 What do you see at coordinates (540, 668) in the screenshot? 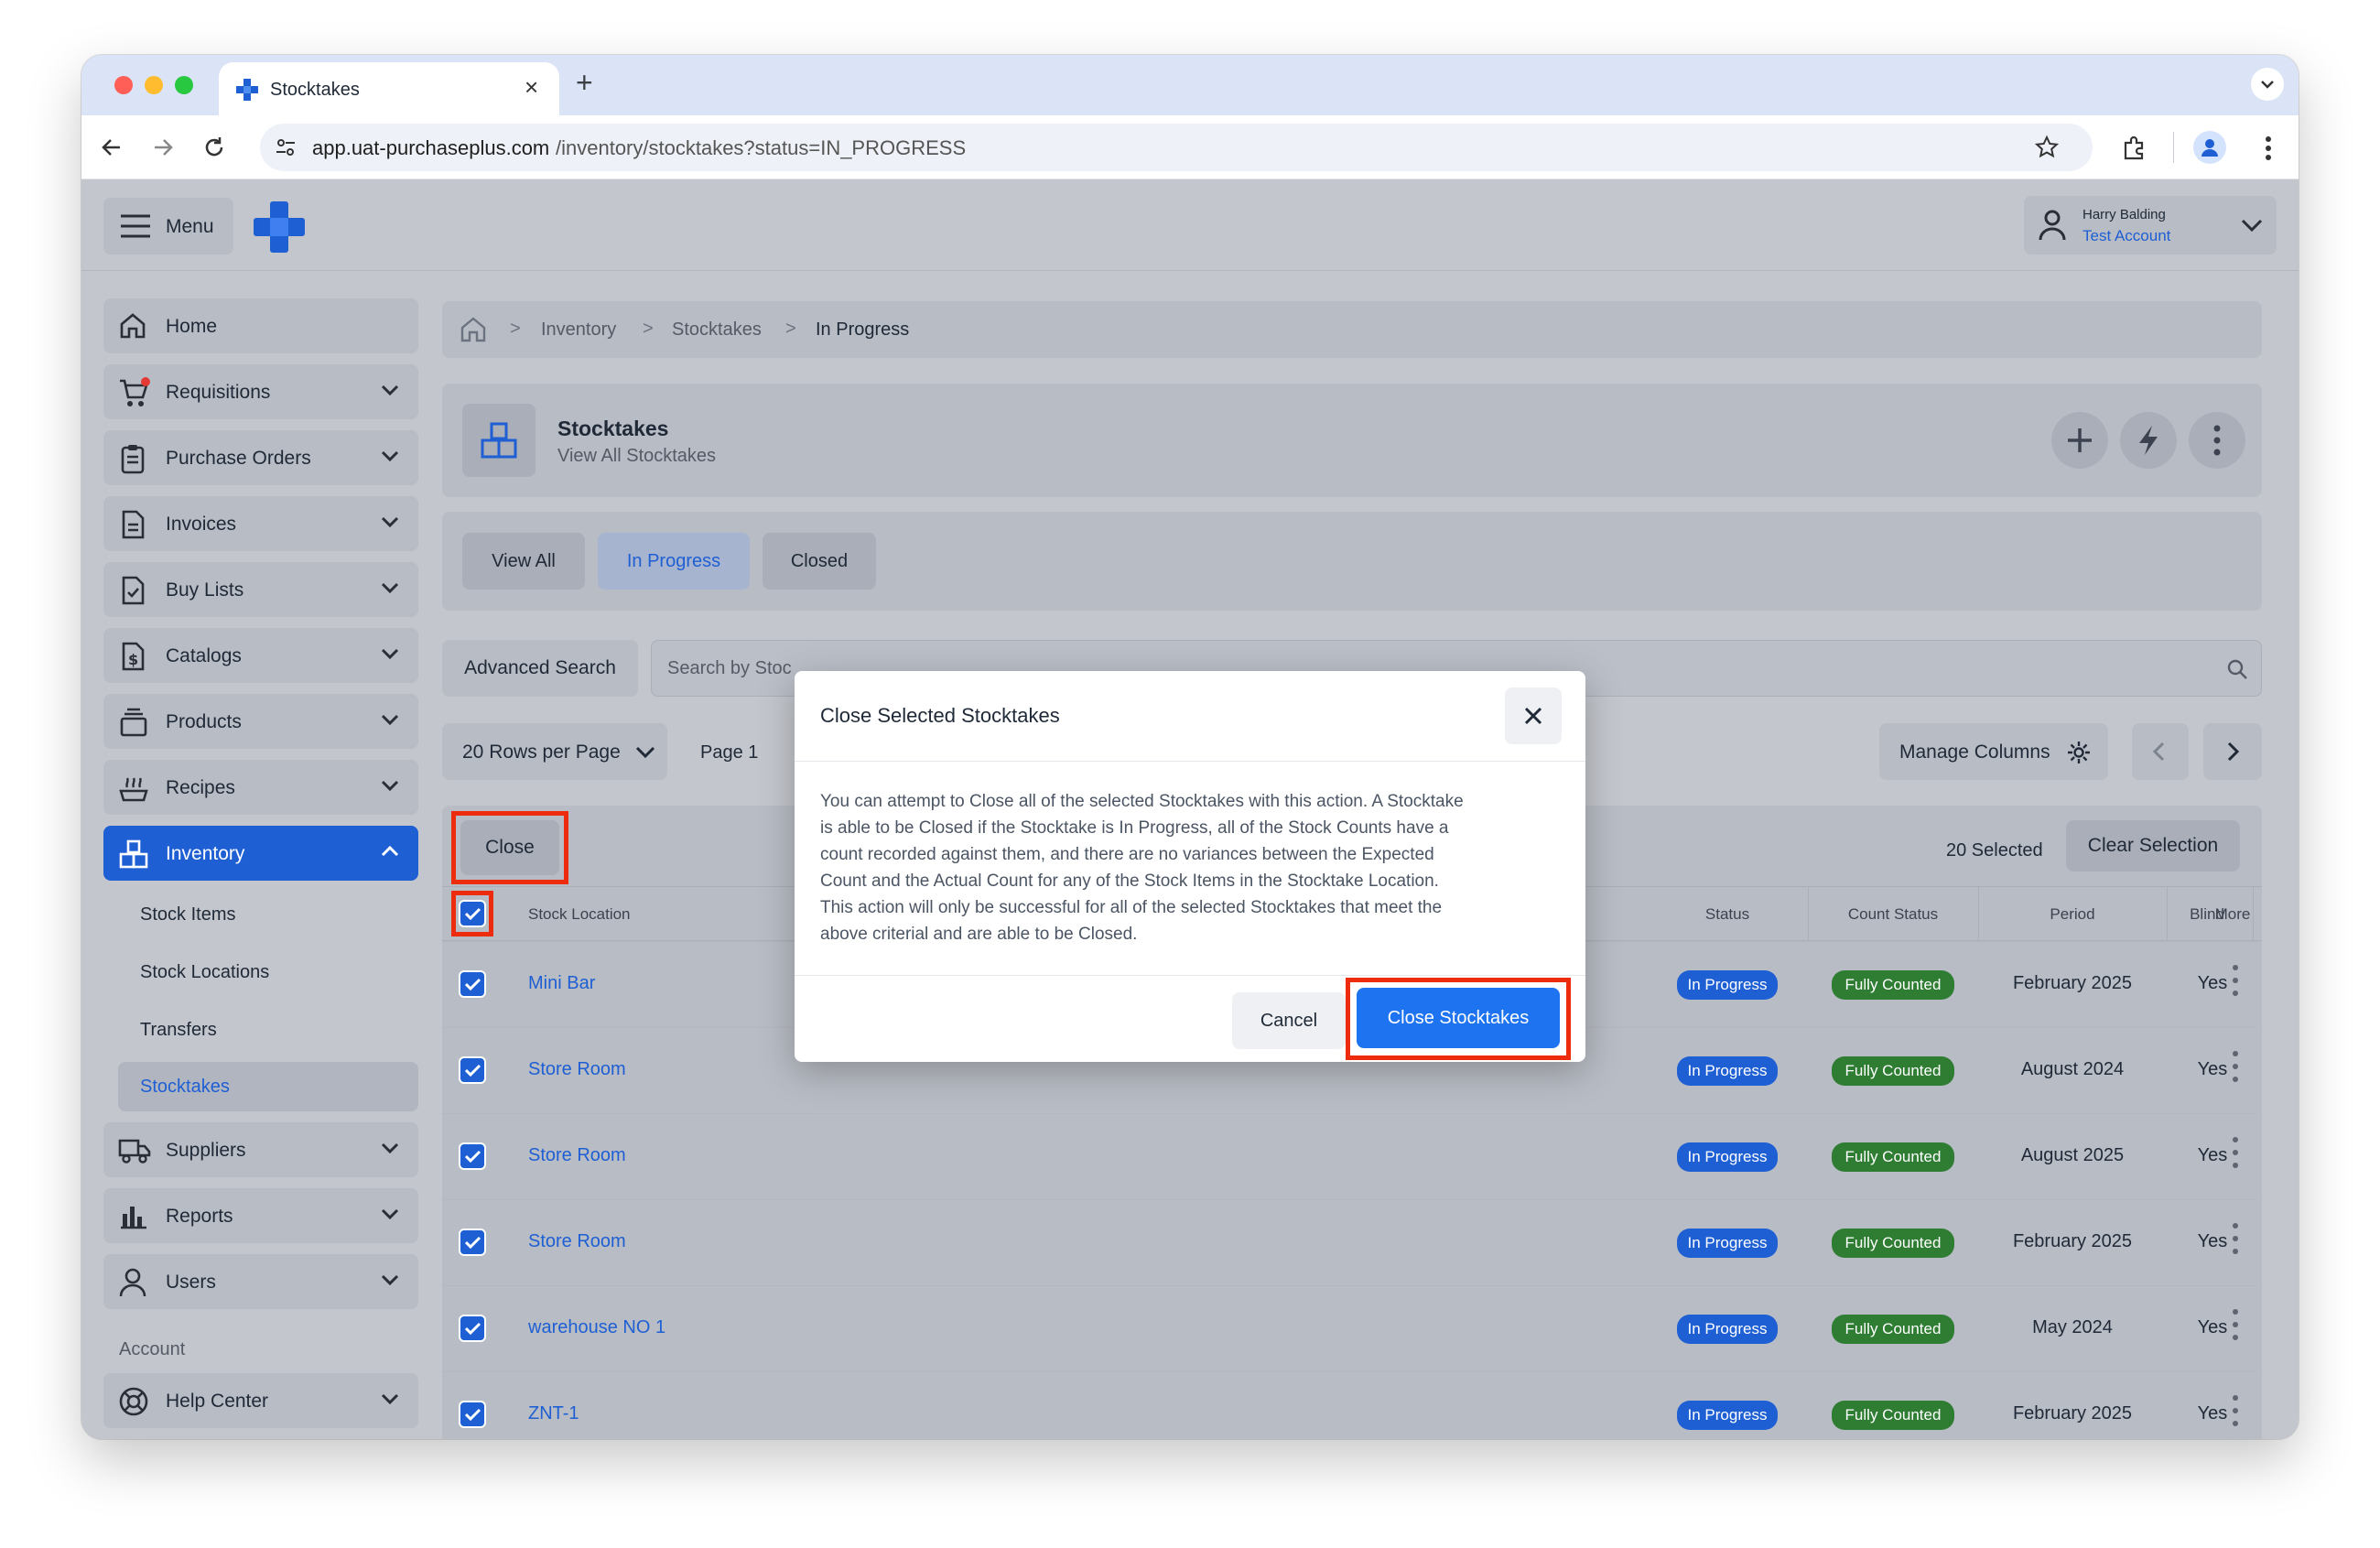
I see `advanced-search-button: Advanced Search` at bounding box center [540, 668].